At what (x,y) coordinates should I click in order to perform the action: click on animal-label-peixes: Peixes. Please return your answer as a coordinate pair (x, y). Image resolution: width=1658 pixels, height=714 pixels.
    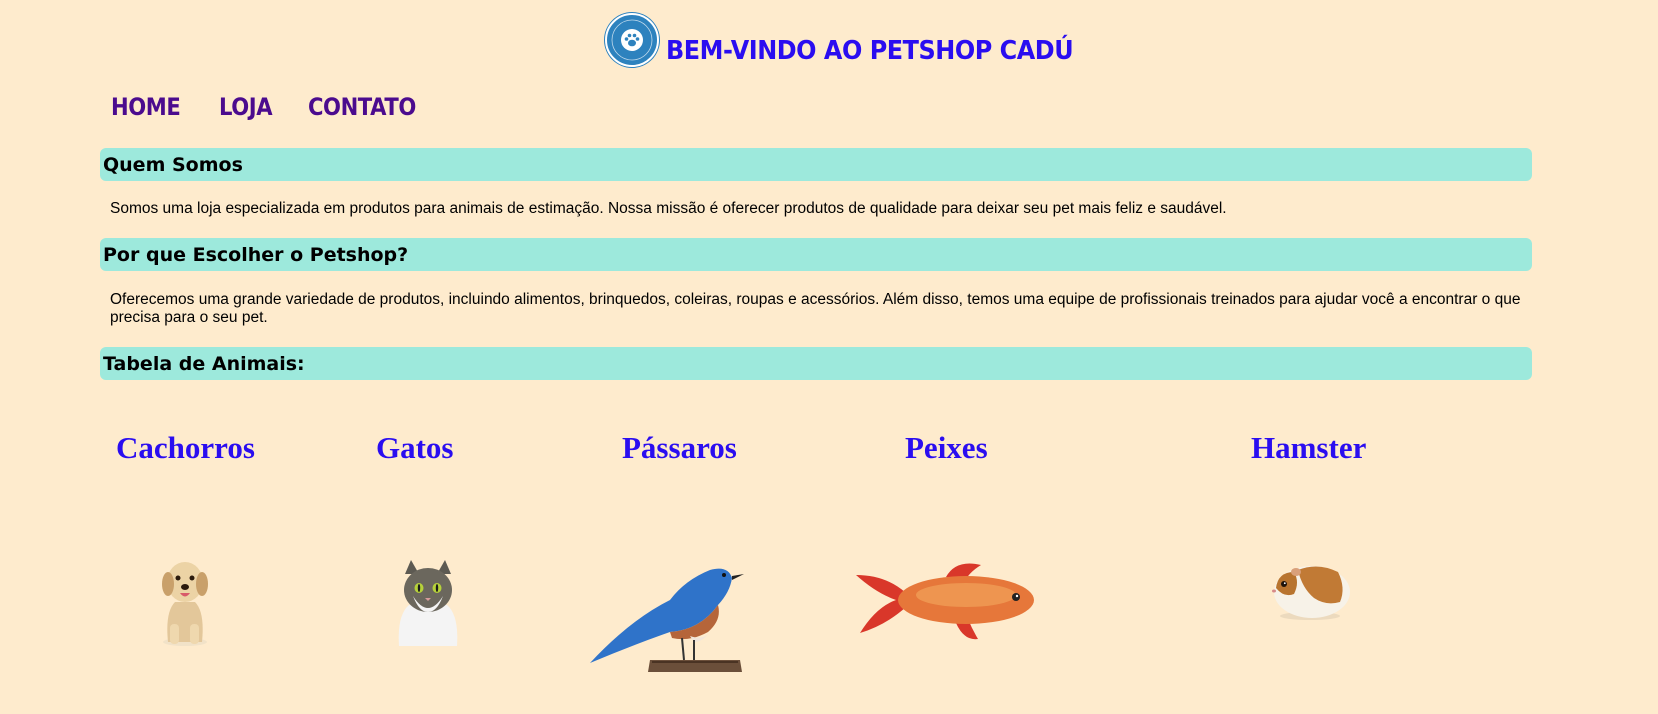
    Looking at the image, I should click on (946, 447).